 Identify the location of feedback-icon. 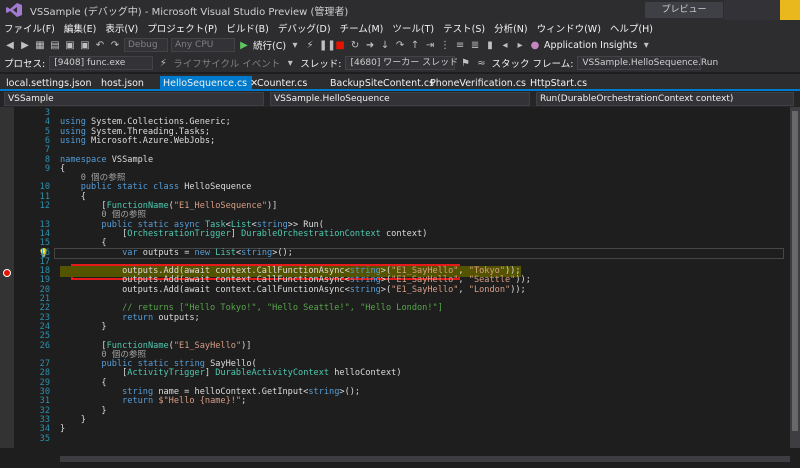
(790, 10).